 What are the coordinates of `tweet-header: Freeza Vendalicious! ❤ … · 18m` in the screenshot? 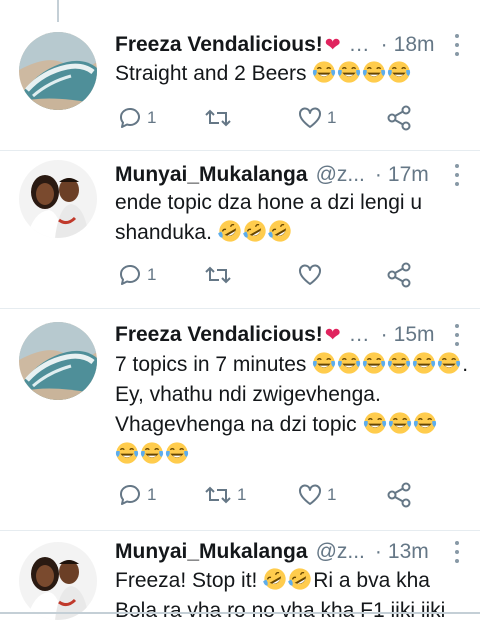 It's located at (291, 45).